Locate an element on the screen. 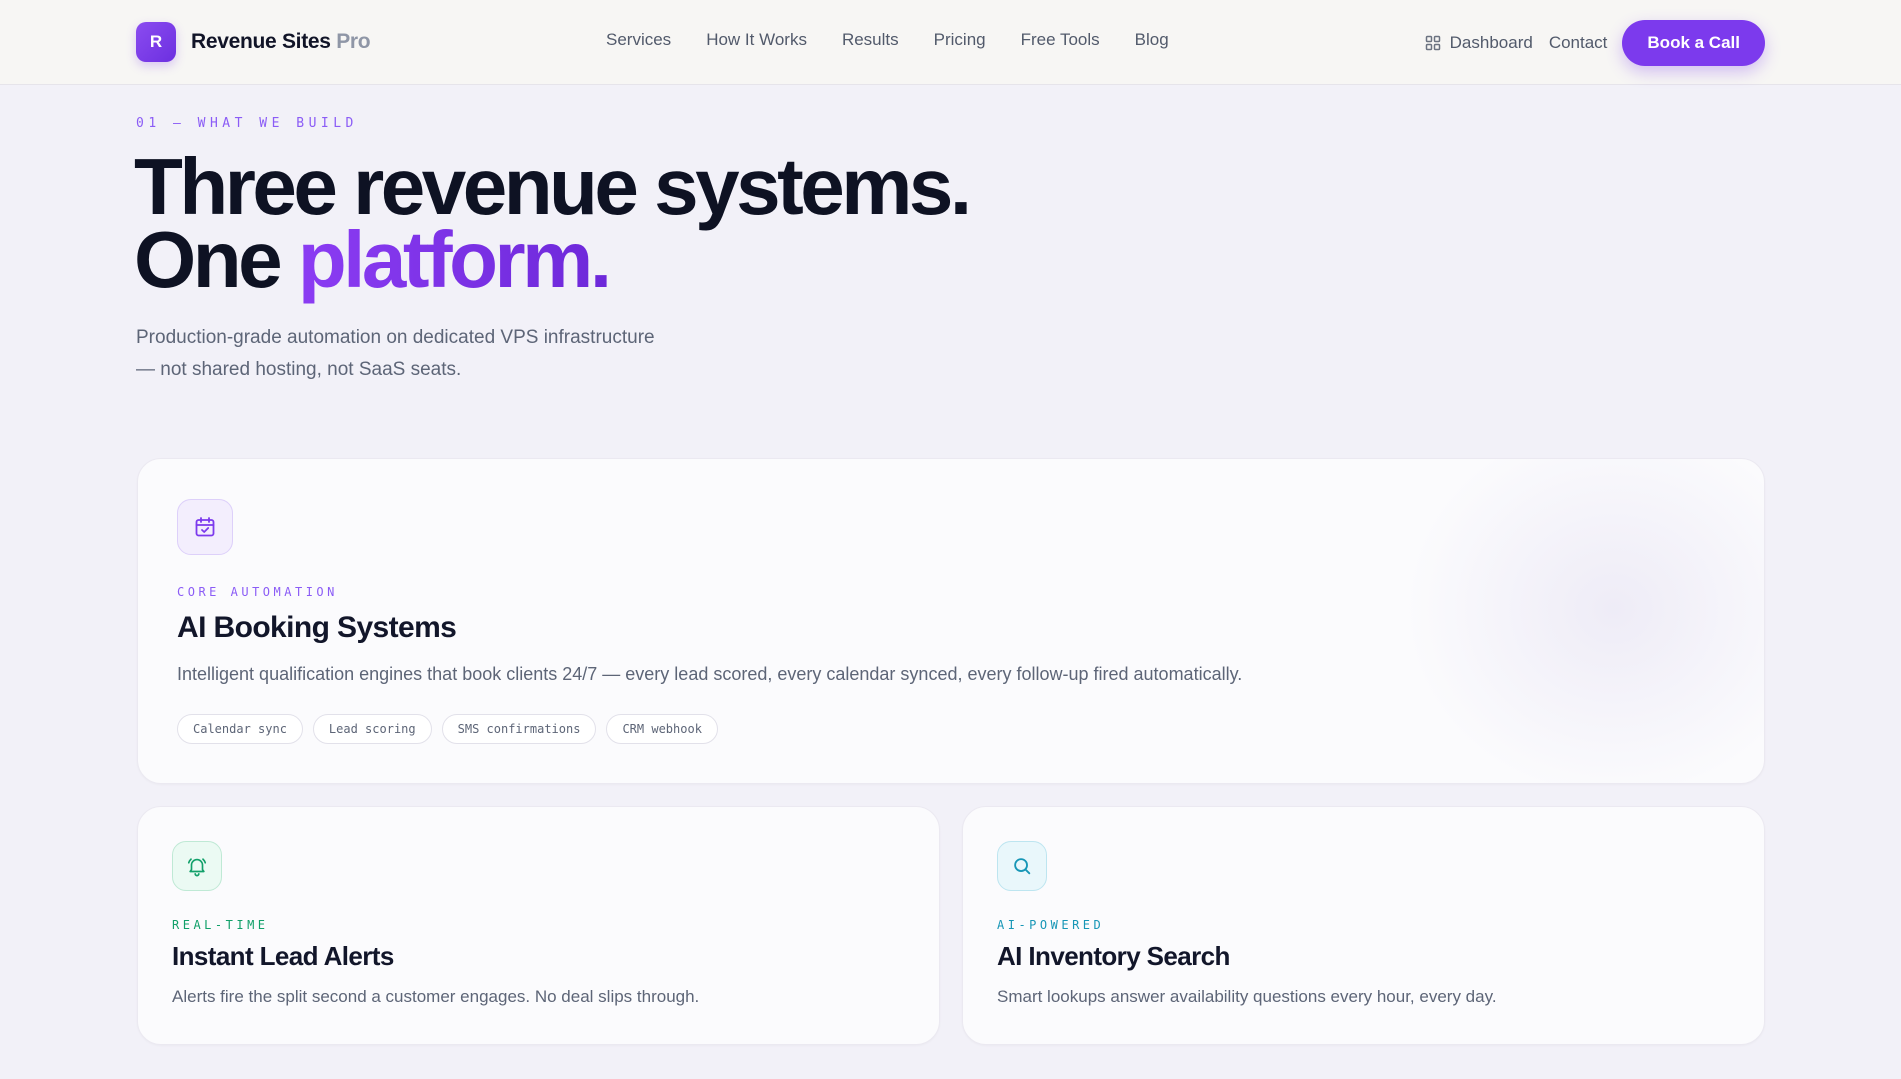 The height and width of the screenshot is (1079, 1901). nav-link-free-tools: Free Tools is located at coordinates (1060, 40).